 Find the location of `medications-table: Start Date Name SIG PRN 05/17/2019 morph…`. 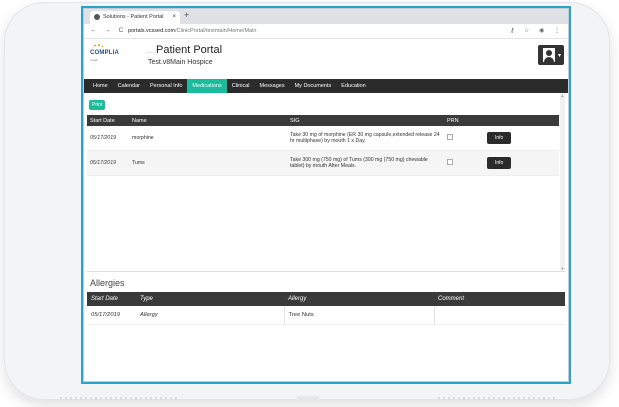

medications-table: Start Date Name SIG PRN 05/17/2019 morph… is located at coordinates (323, 145).